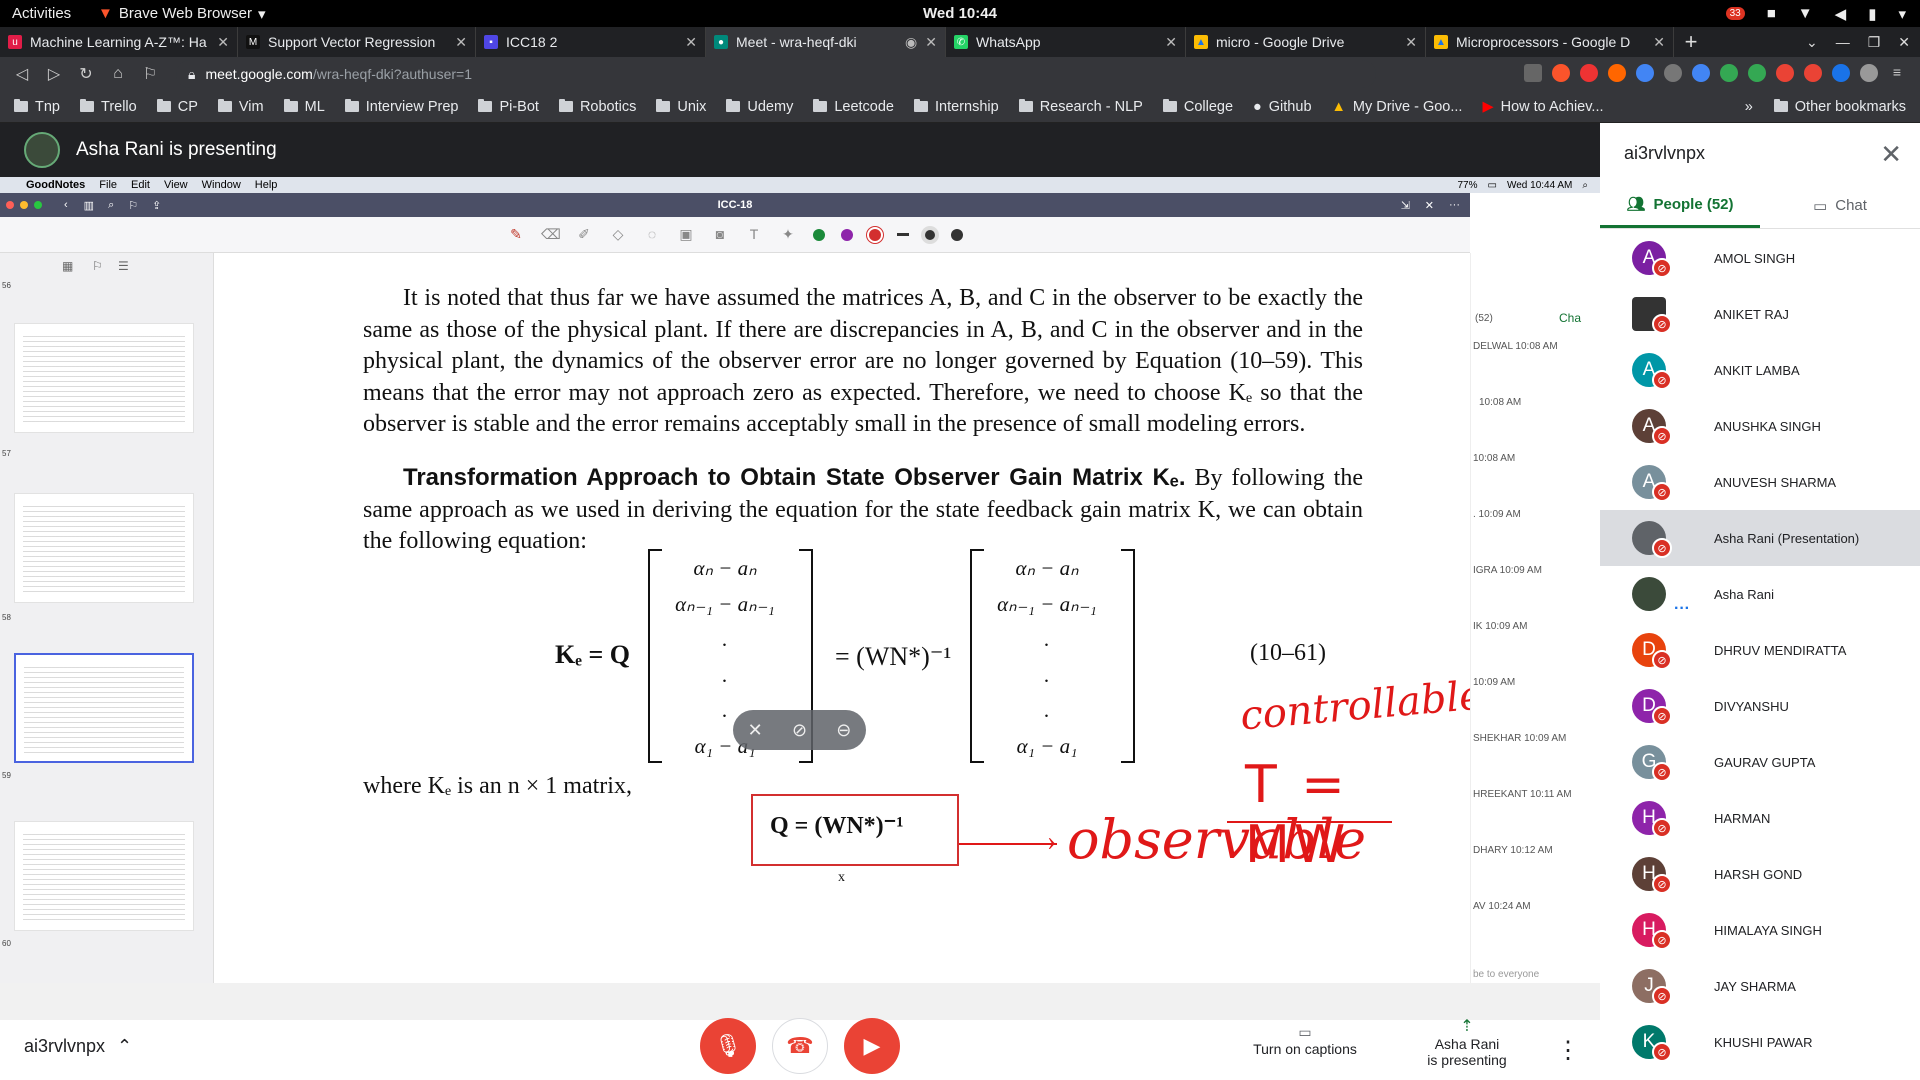 The height and width of the screenshot is (1080, 1920). What do you see at coordinates (37, 107) in the screenshot?
I see `bookmark-folder: Tnp` at bounding box center [37, 107].